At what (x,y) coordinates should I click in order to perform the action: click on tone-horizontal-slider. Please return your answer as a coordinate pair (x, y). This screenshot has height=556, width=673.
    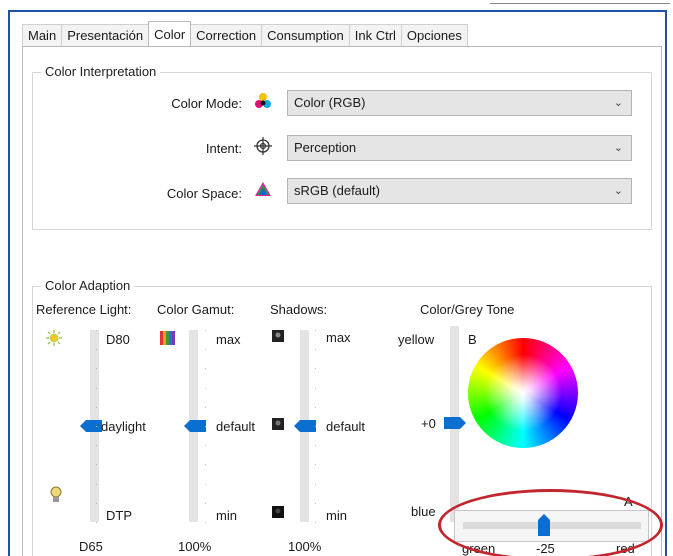
    Looking at the image, I should click on (551, 526).